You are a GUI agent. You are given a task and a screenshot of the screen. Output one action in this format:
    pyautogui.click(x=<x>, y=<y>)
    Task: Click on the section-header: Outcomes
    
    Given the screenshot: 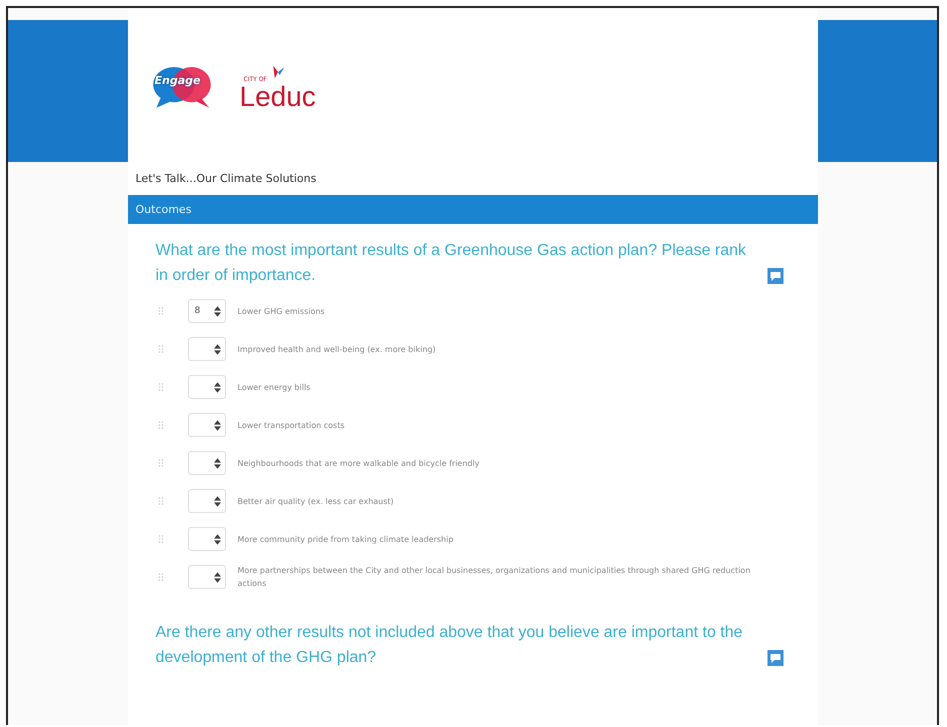 What is the action you would take?
    pyautogui.click(x=473, y=209)
    